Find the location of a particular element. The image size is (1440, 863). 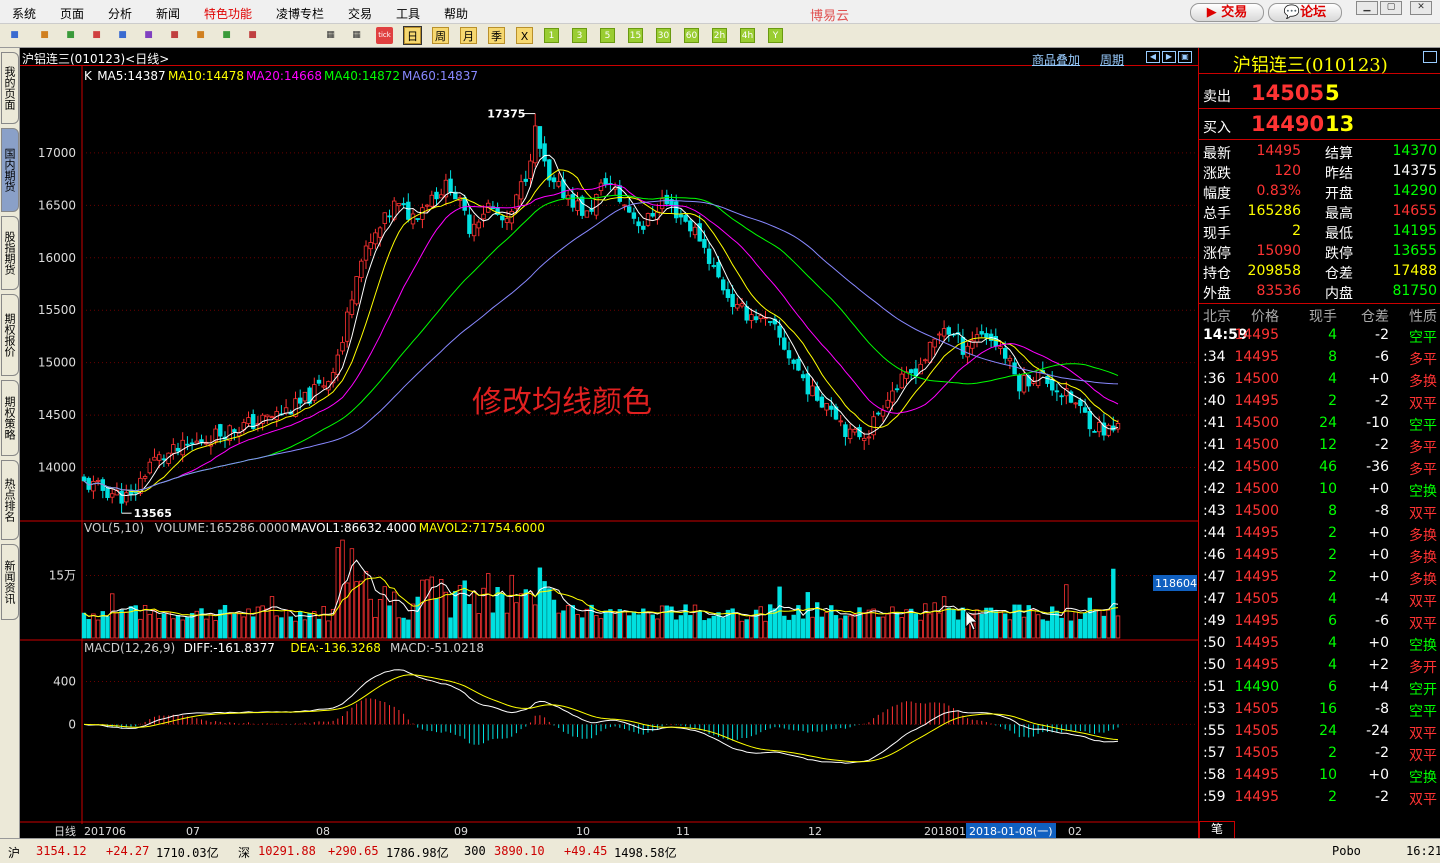

tick-header-cell: 性质 is located at coordinates (1423, 317).